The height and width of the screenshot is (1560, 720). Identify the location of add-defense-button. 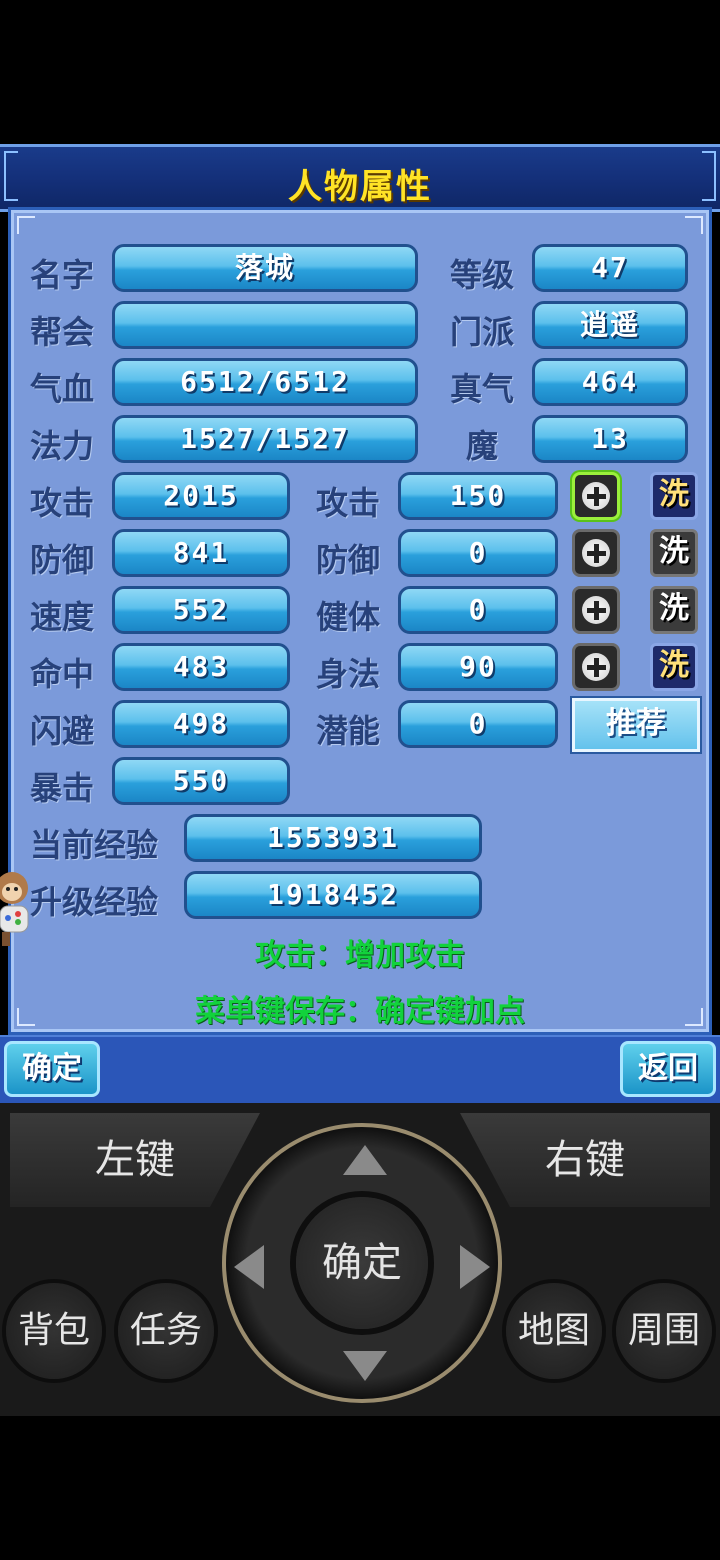
(596, 553).